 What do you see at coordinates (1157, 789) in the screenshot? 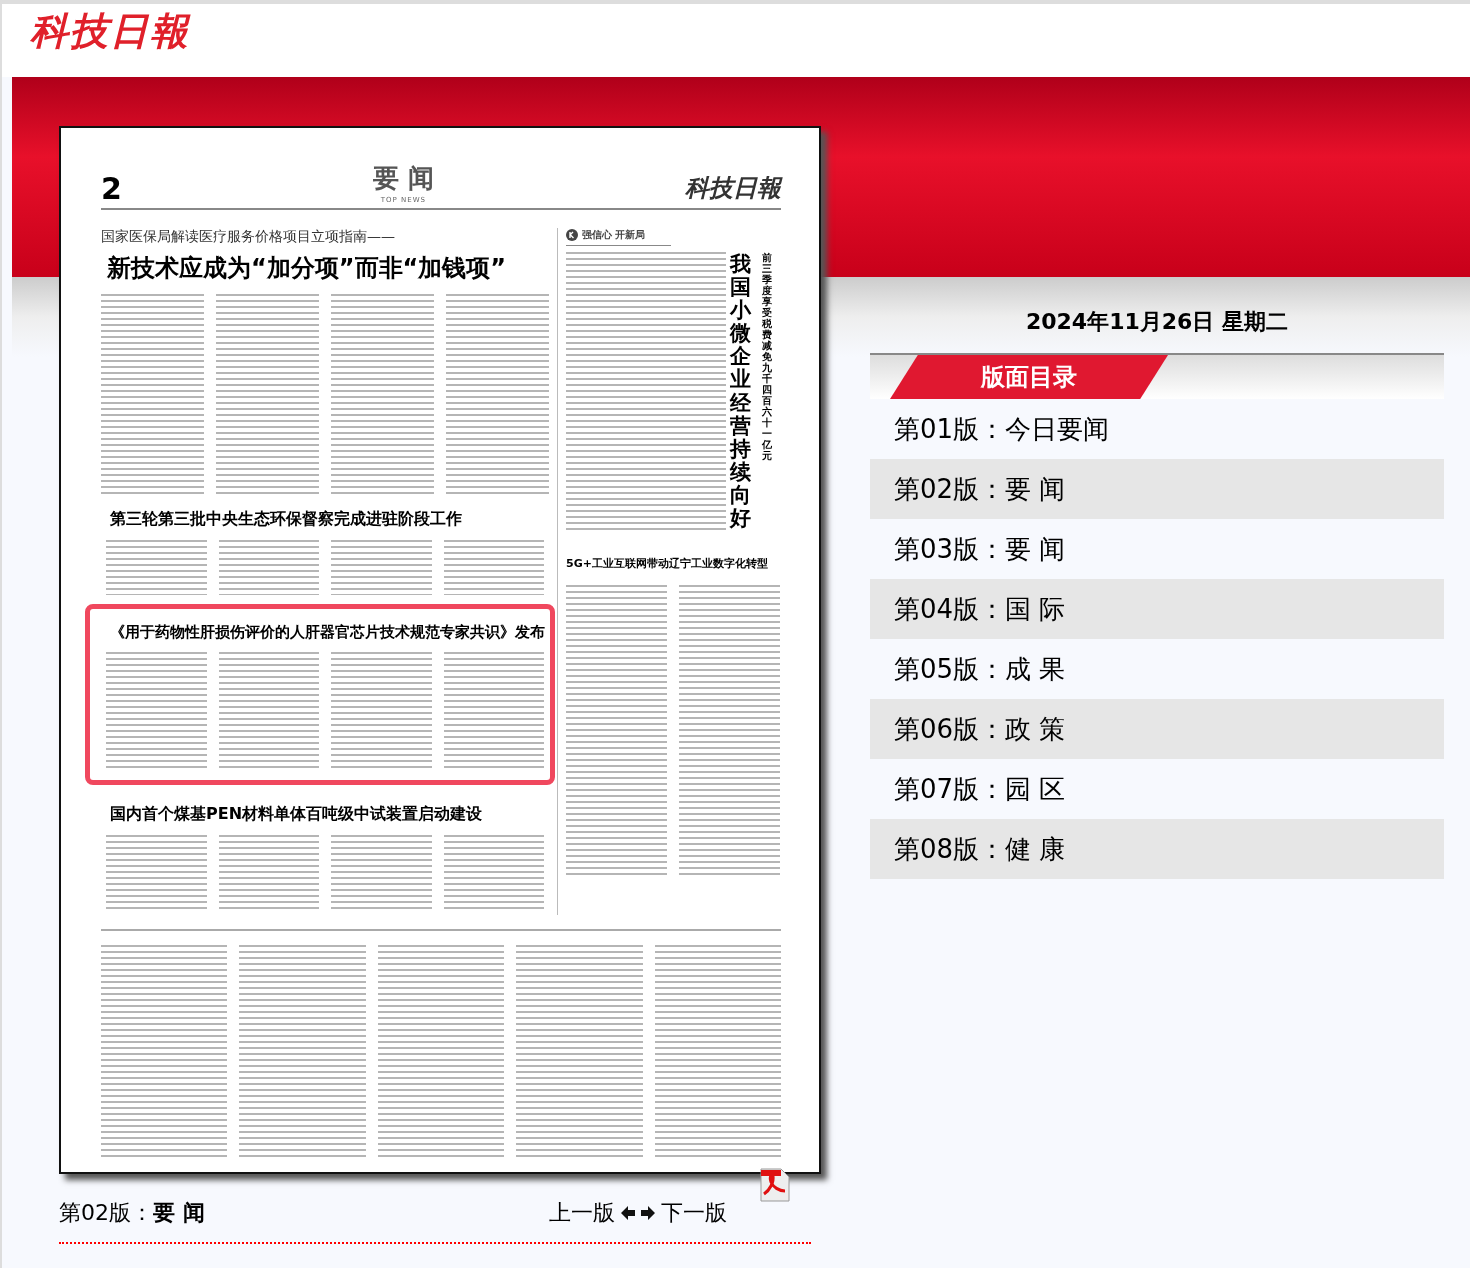
I see `toc-item: 第07版：园 区` at bounding box center [1157, 789].